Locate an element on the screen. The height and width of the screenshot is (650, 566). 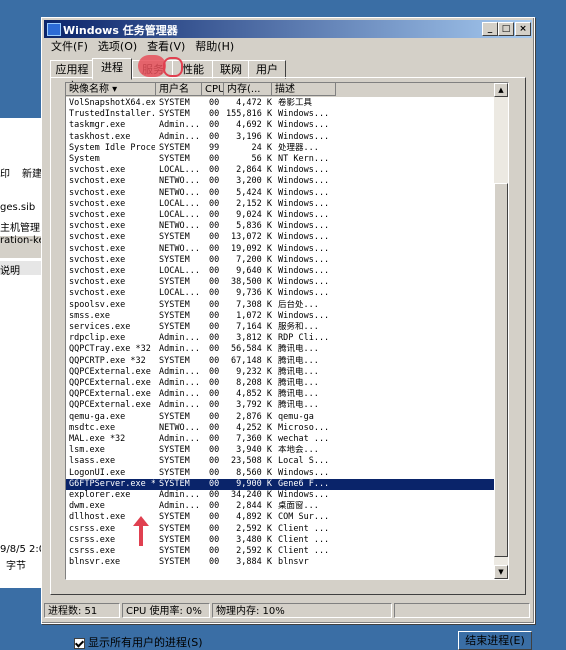
tab-processes: 进程 is located at coordinates (112, 69).